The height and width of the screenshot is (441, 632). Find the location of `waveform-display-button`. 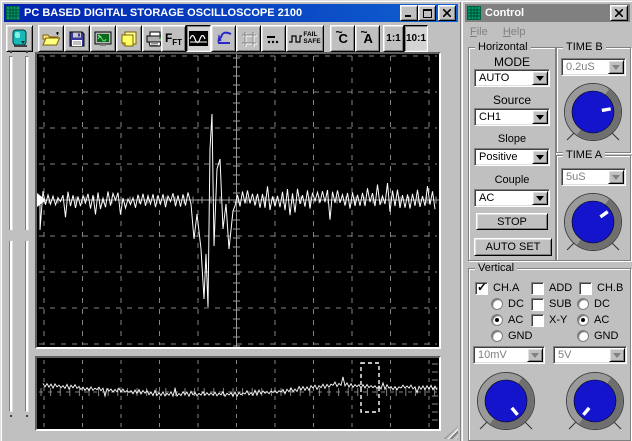

waveform-display-button is located at coordinates (198, 38).